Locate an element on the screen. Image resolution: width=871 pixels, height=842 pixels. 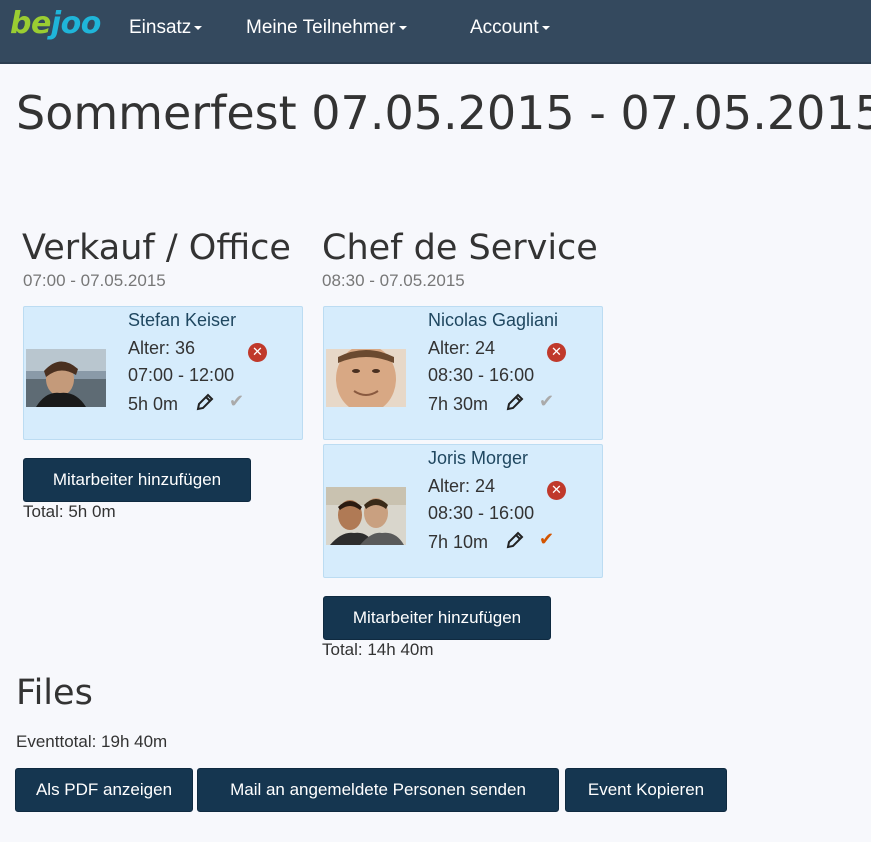
event-total: Eventtotal: 19h 40m is located at coordinates (92, 741).